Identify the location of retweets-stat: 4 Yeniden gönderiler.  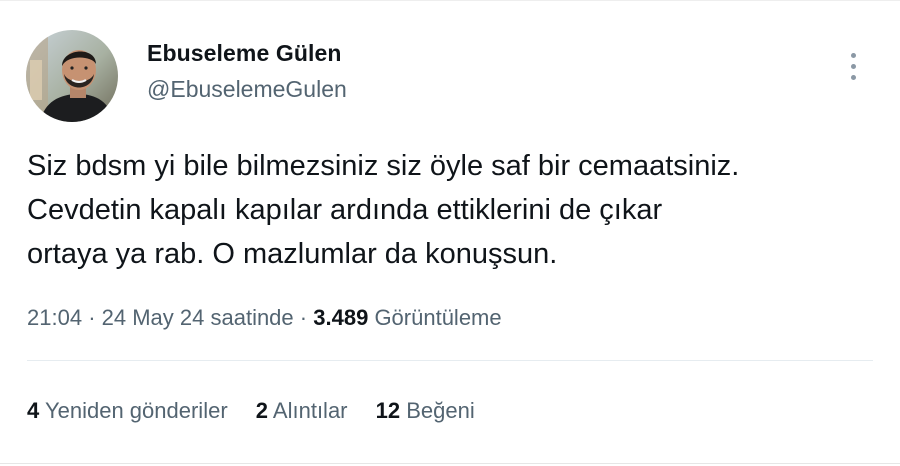
(130, 410).